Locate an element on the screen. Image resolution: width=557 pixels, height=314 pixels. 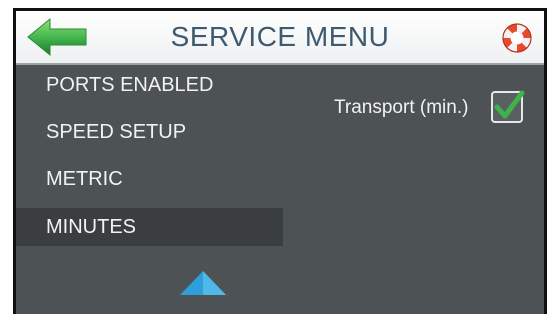
menu-item-minutes: MINUTES is located at coordinates (149, 227).